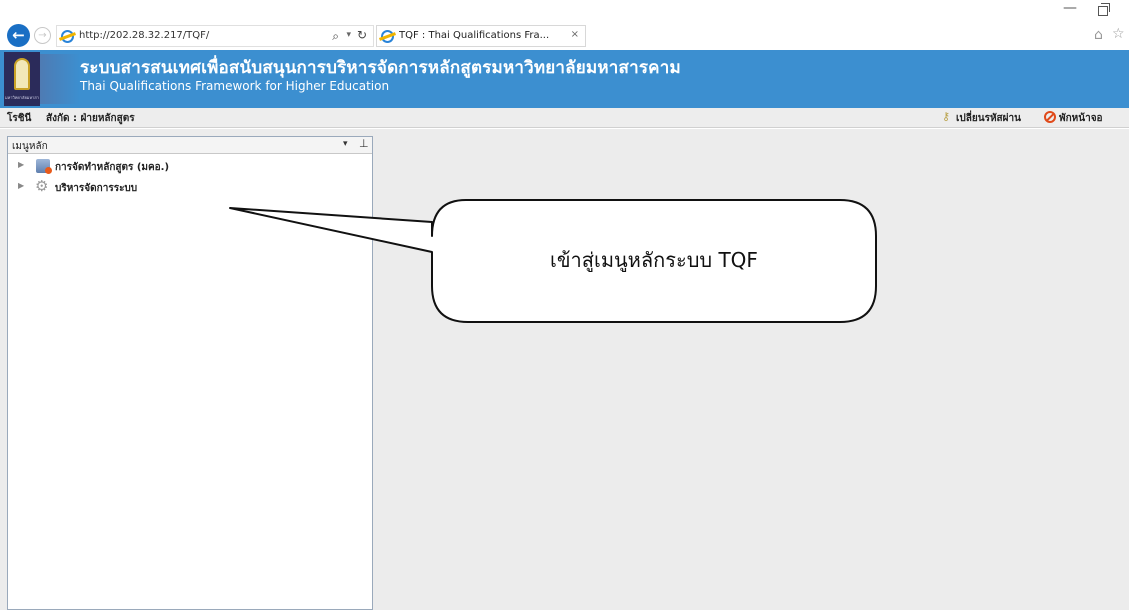  I want to click on university-logo: มหาวิทยาลัยมหาสารคาม, so click(22, 79).